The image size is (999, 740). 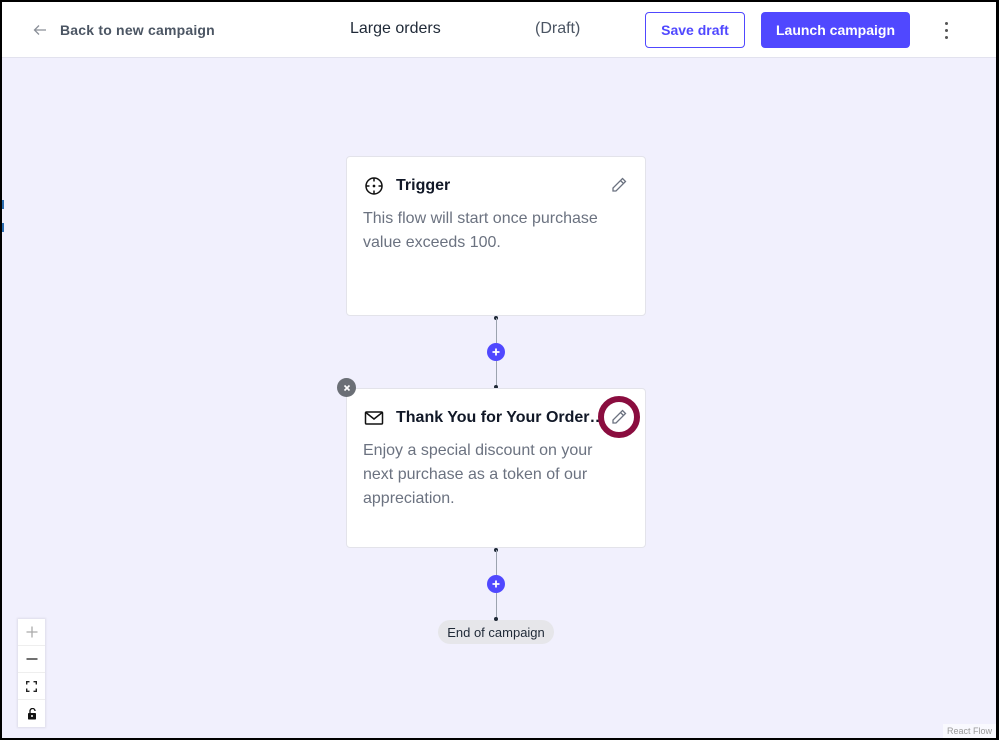 What do you see at coordinates (835, 30) in the screenshot?
I see `launch-campaign-button: Launch campaign` at bounding box center [835, 30].